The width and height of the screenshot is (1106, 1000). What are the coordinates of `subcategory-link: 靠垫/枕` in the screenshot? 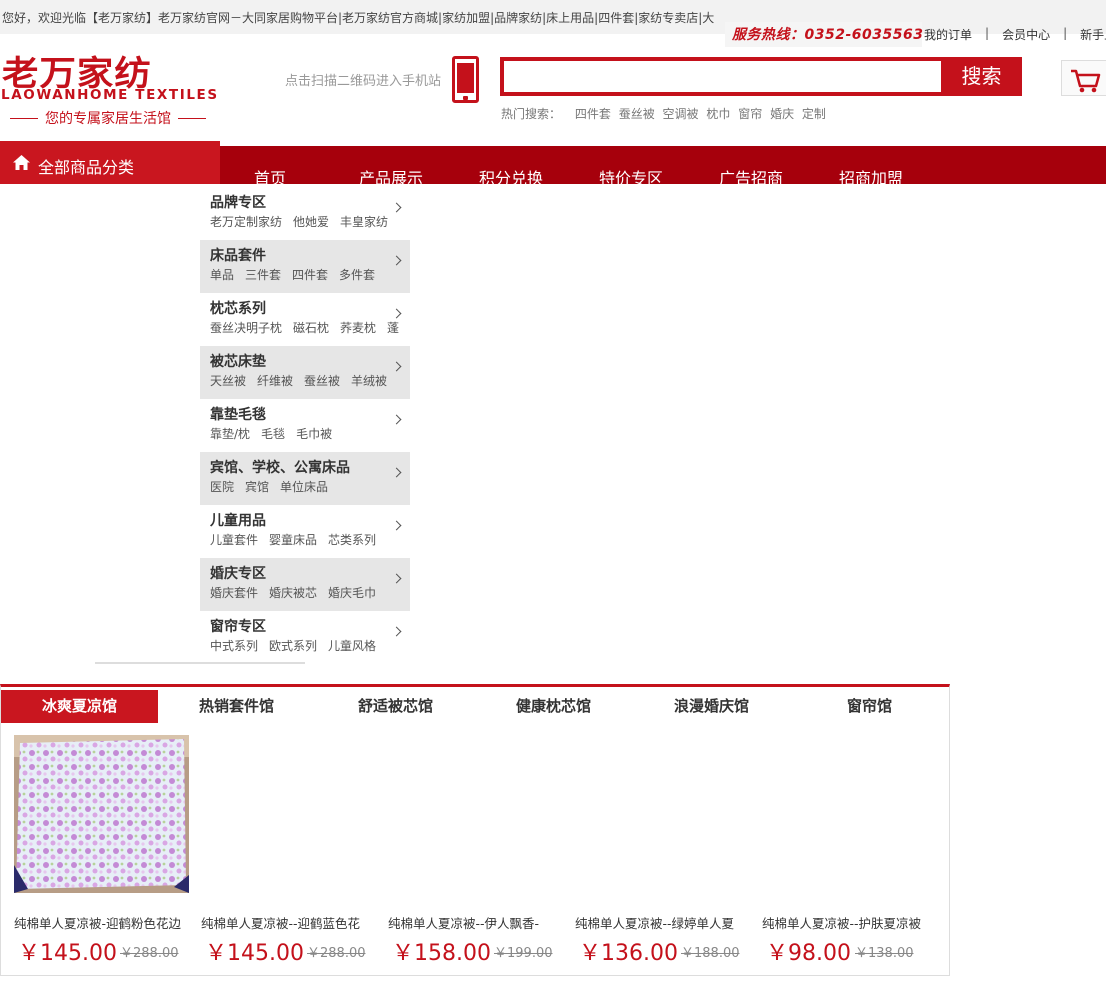 It's located at (230, 434).